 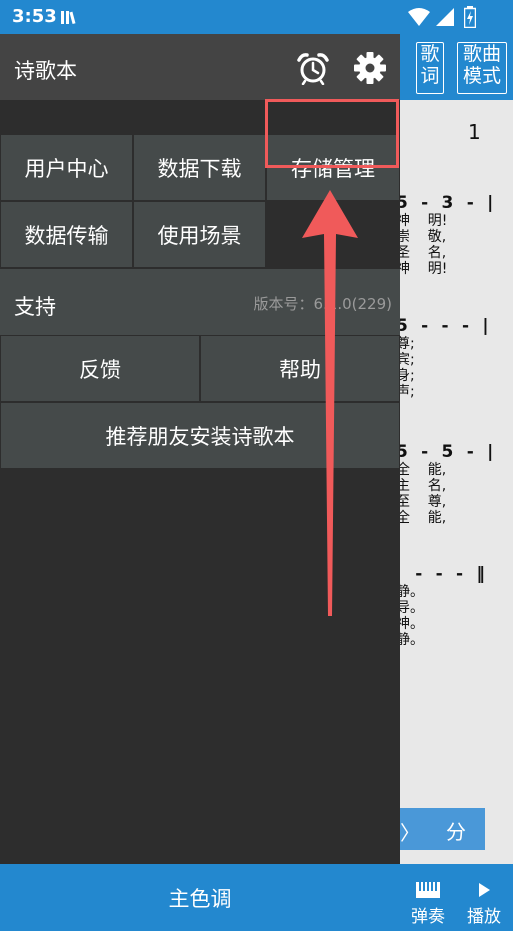 I want to click on score-block: 5 - 3 - | 神 明! 崇 敬, 圣 名, 神 明!, so click(x=445, y=235).